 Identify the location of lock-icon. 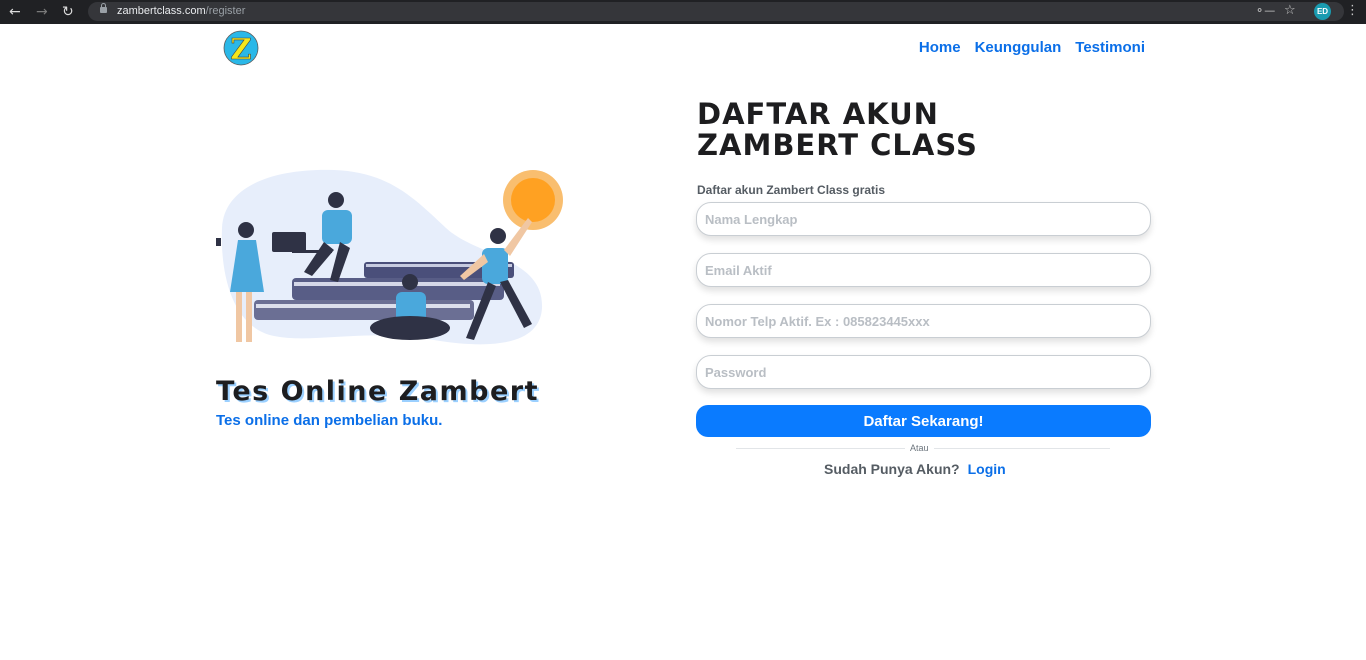
(103, 8).